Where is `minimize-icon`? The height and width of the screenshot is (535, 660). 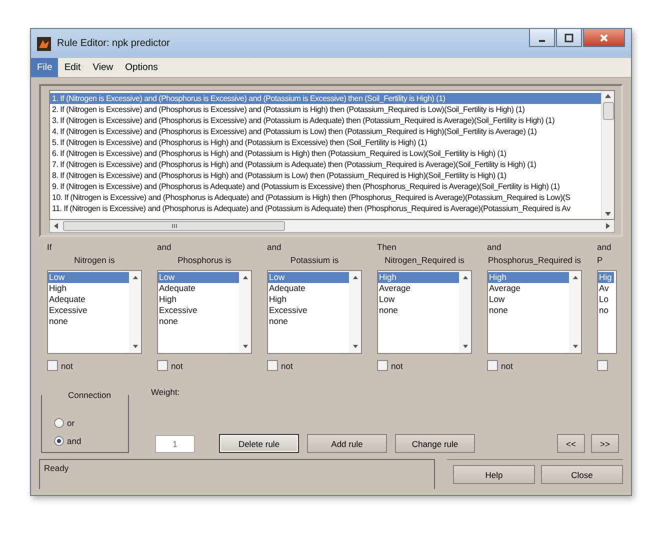
minimize-icon is located at coordinates (542, 41).